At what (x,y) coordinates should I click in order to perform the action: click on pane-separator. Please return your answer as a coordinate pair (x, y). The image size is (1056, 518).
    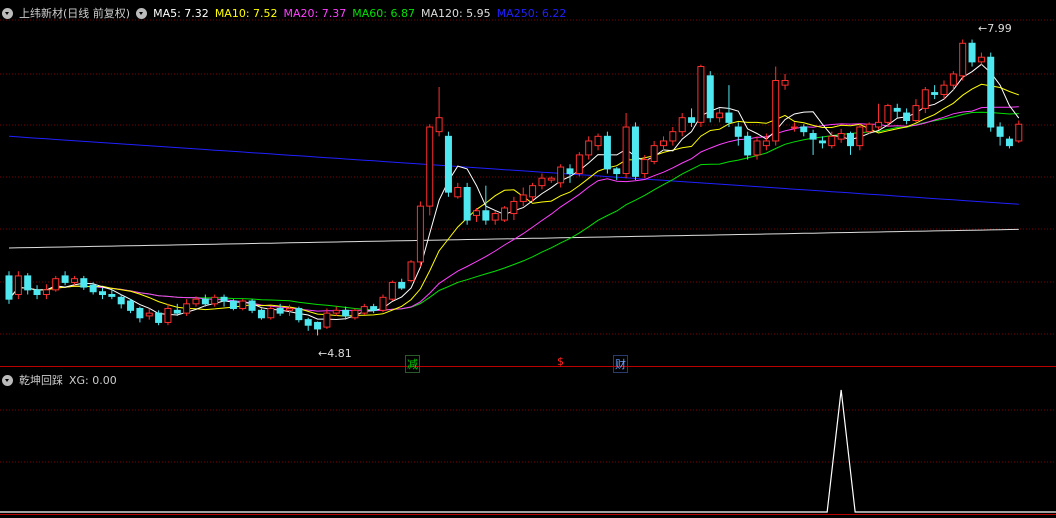
    Looking at the image, I should click on (528, 366).